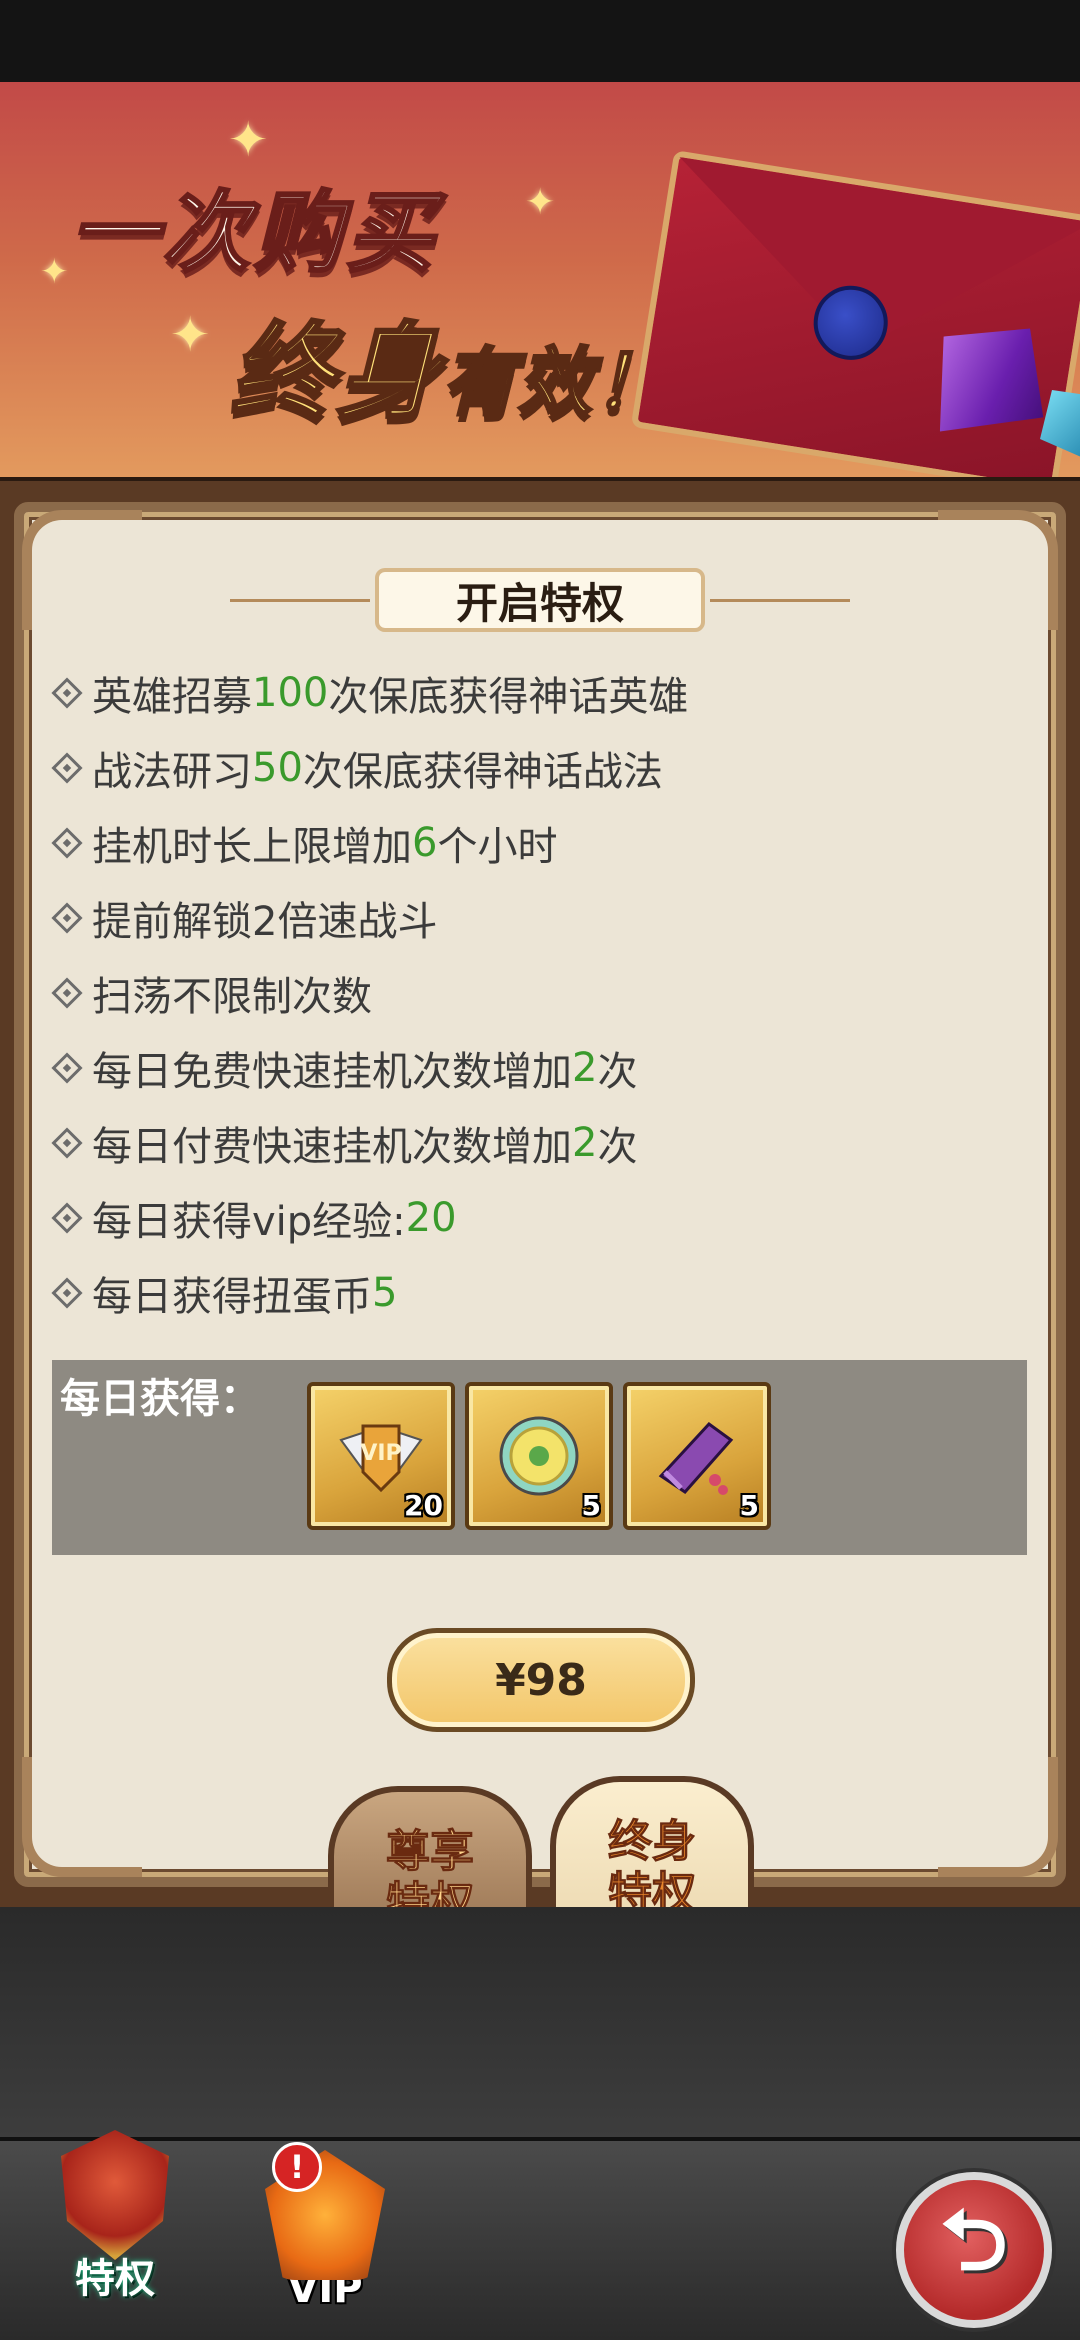 The width and height of the screenshot is (1080, 2340). I want to click on perk-highlight: 50, so click(277, 767).